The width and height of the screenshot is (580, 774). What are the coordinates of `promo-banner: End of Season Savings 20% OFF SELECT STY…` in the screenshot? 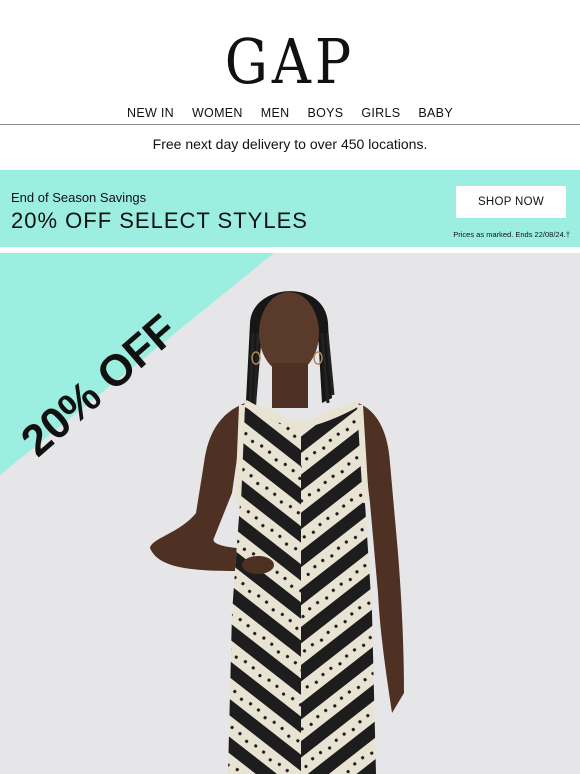 It's located at (290, 208).